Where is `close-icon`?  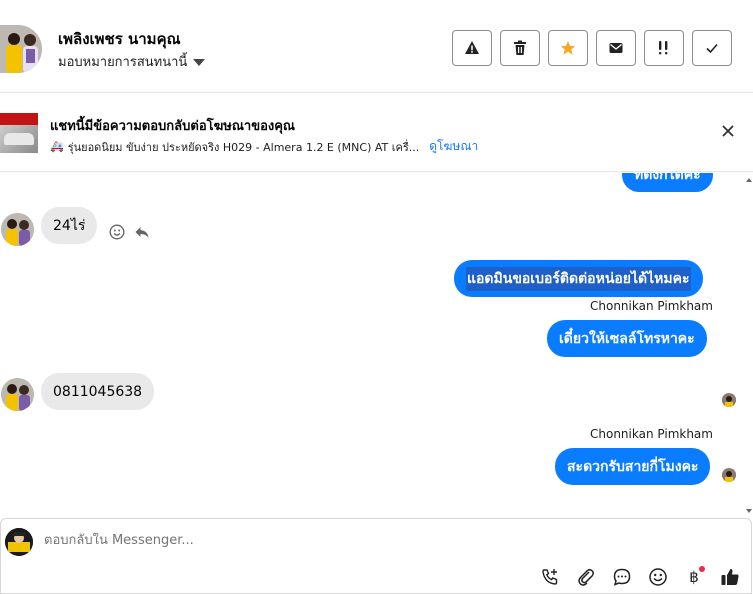 close-icon is located at coordinates (728, 131).